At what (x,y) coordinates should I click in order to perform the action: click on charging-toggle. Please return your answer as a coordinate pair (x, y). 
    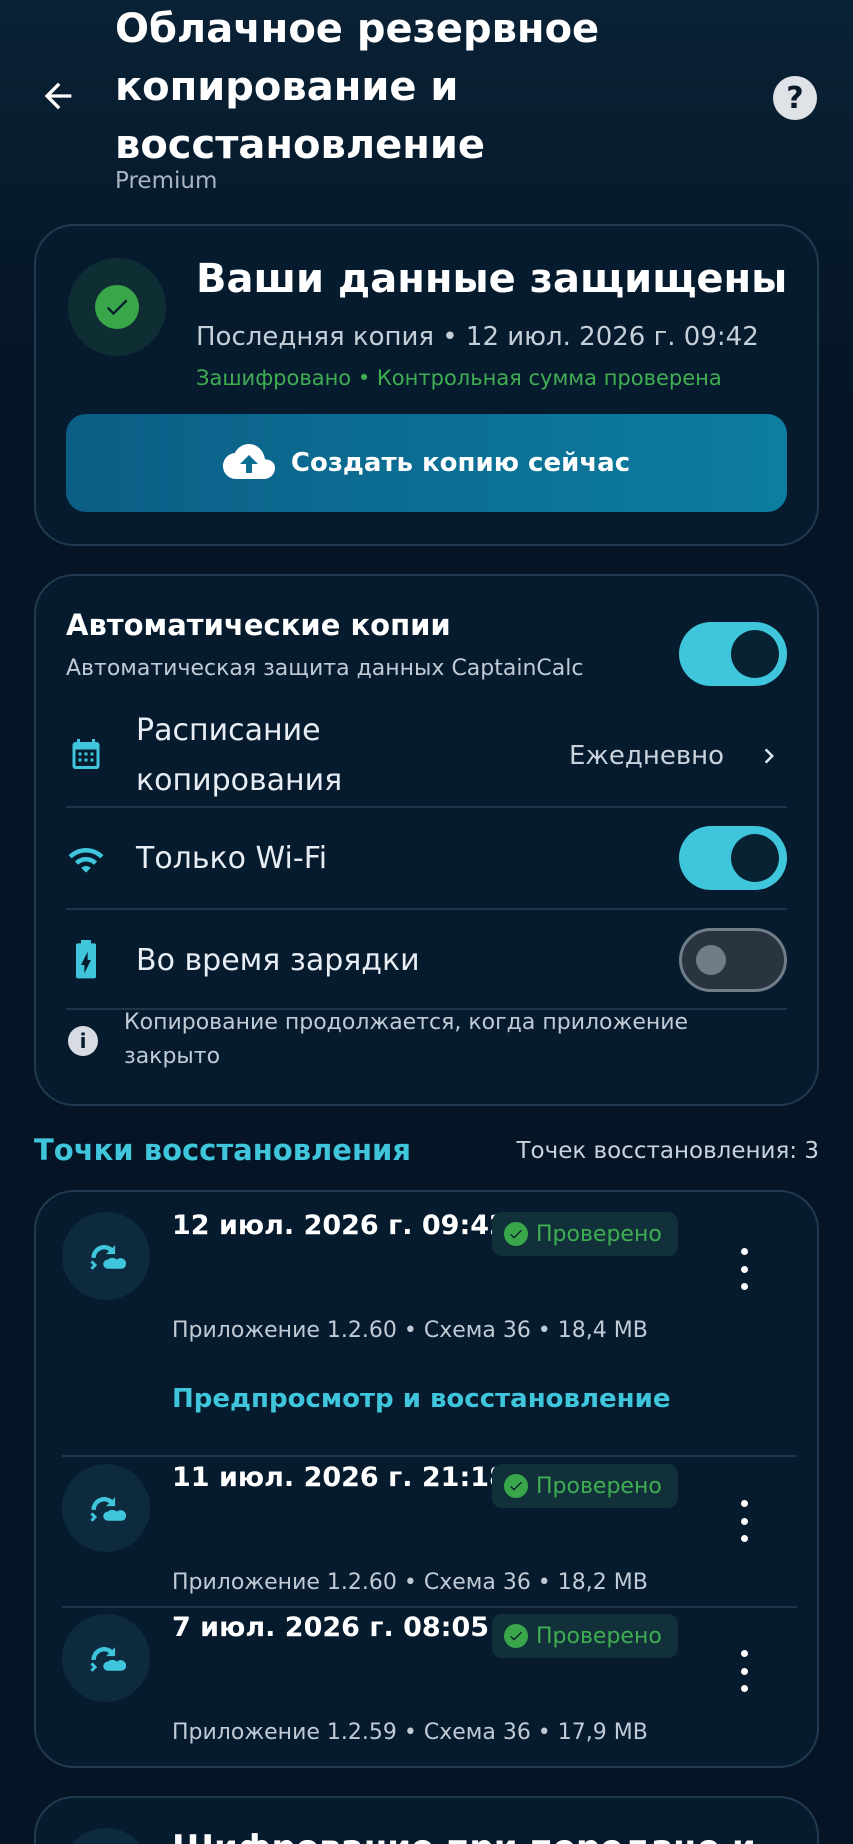
    Looking at the image, I should click on (733, 960).